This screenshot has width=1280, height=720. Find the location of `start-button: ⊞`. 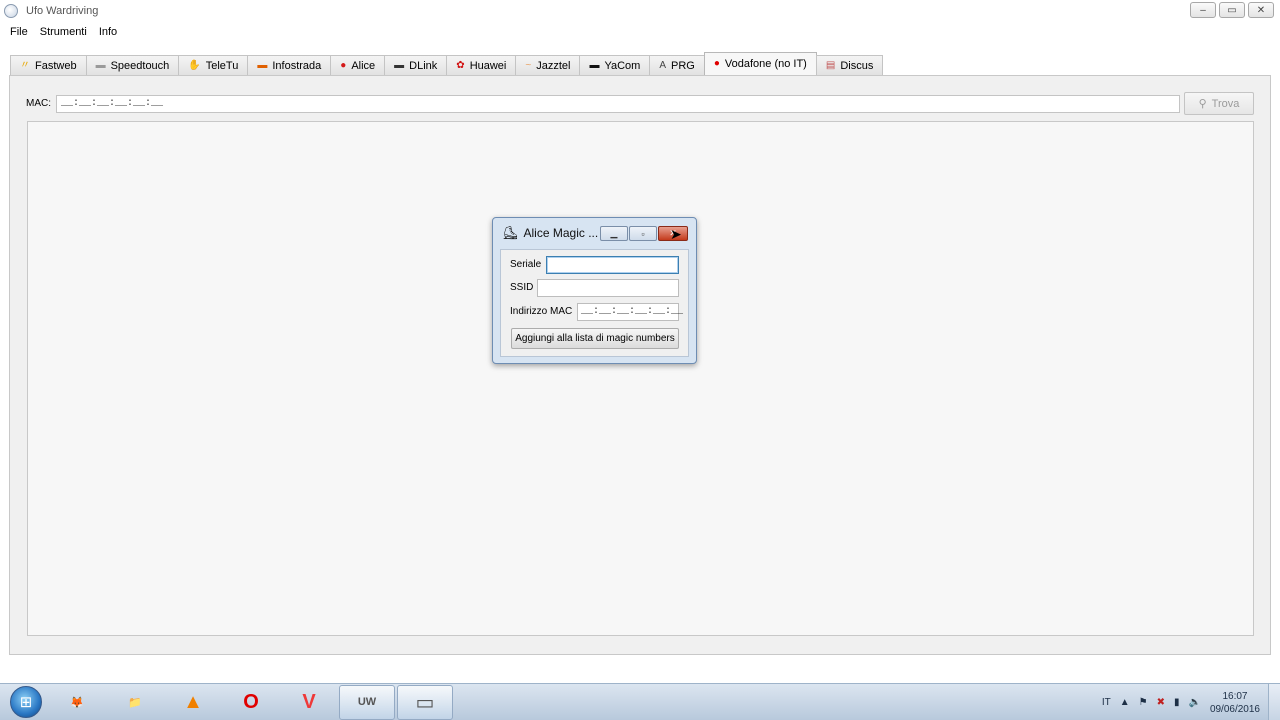

start-button: ⊞ is located at coordinates (26, 702).